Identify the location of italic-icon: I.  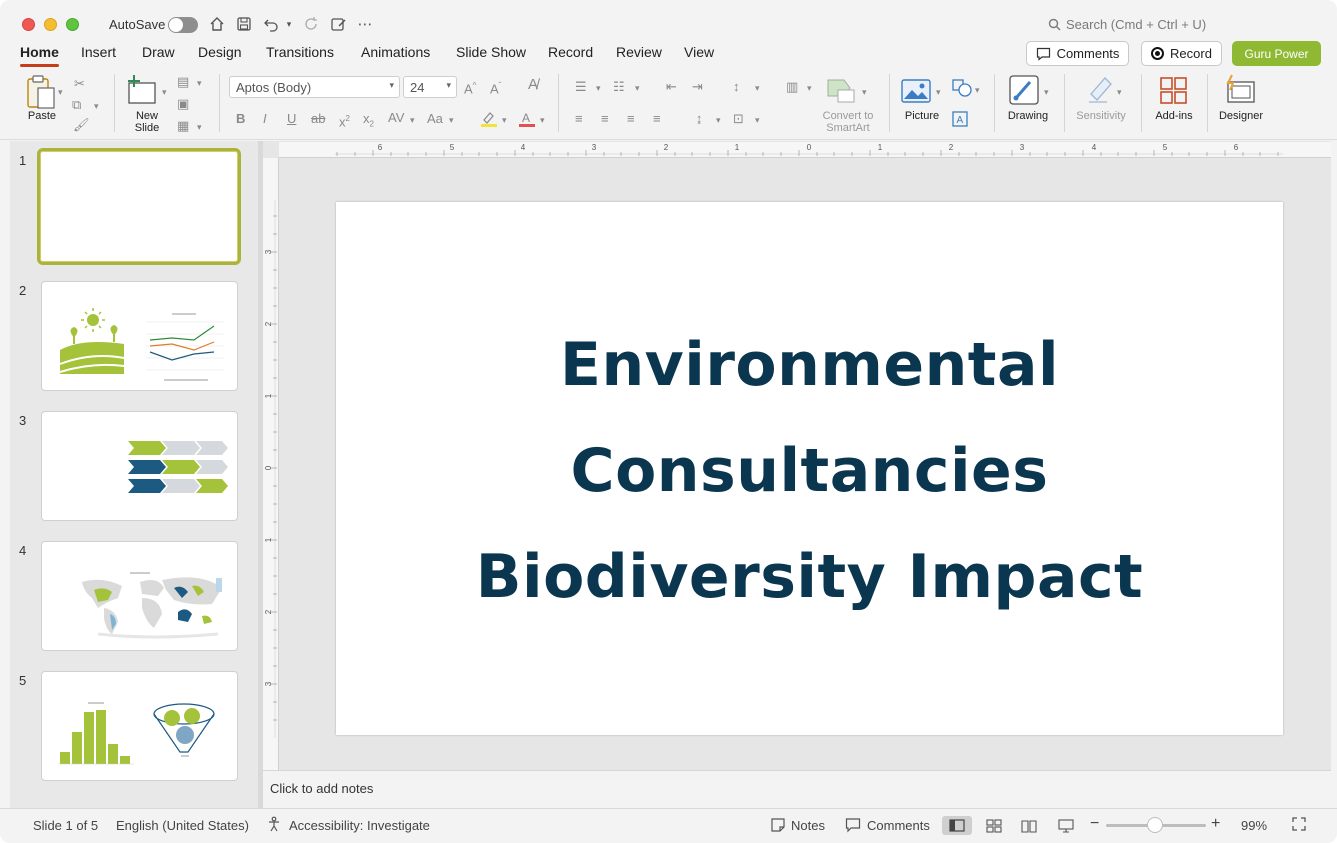
(265, 119).